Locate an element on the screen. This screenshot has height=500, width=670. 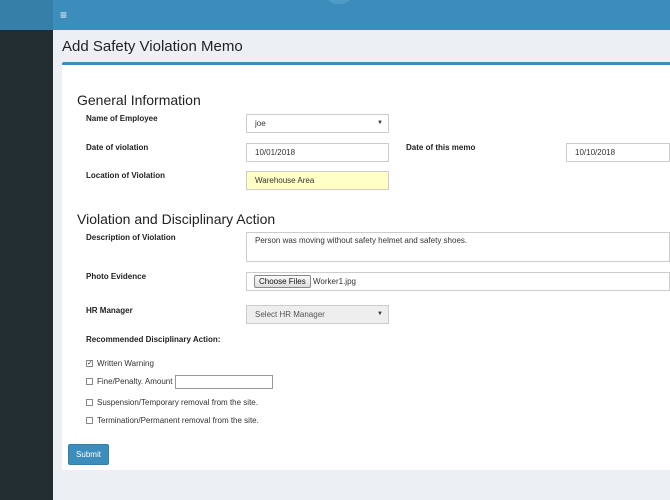
choose-files-button: Choose Files is located at coordinates (282, 281).